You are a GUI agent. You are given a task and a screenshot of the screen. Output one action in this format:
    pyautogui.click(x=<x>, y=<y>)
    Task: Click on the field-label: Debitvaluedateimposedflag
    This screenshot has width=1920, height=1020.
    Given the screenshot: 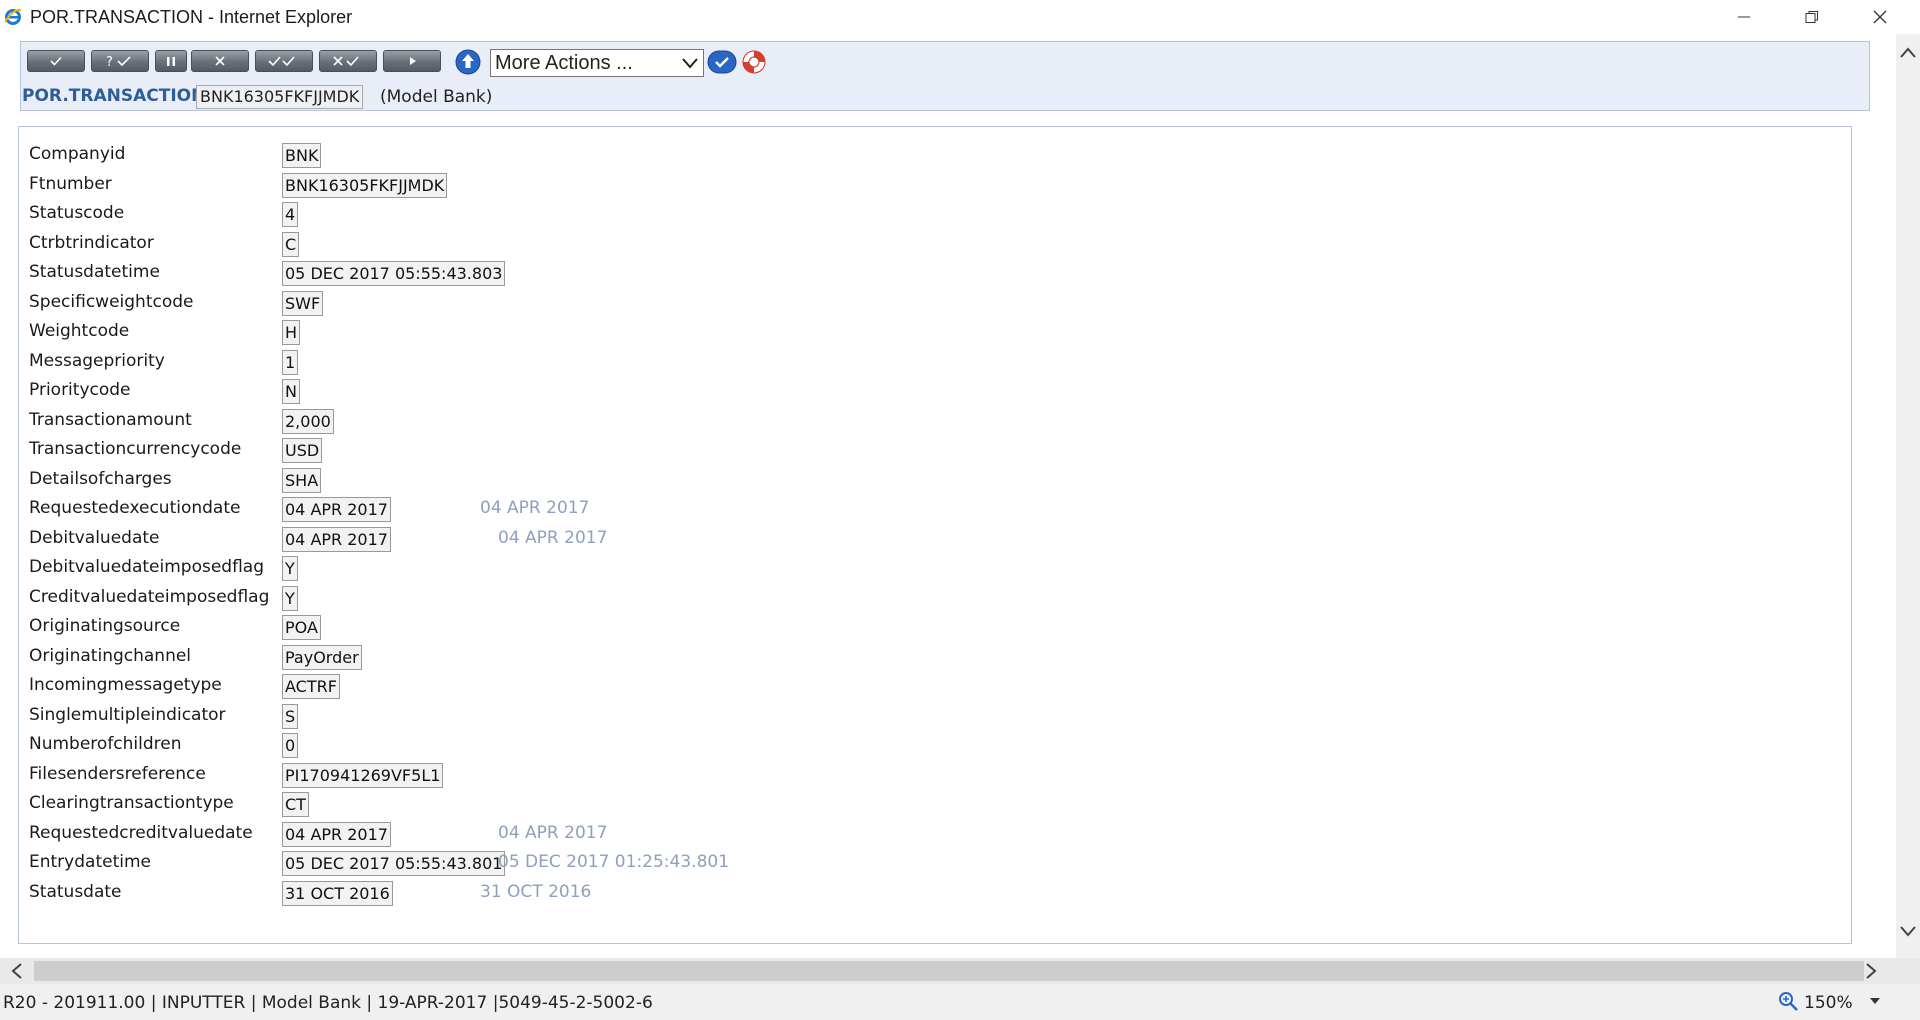 What is the action you would take?
    pyautogui.click(x=146, y=567)
    